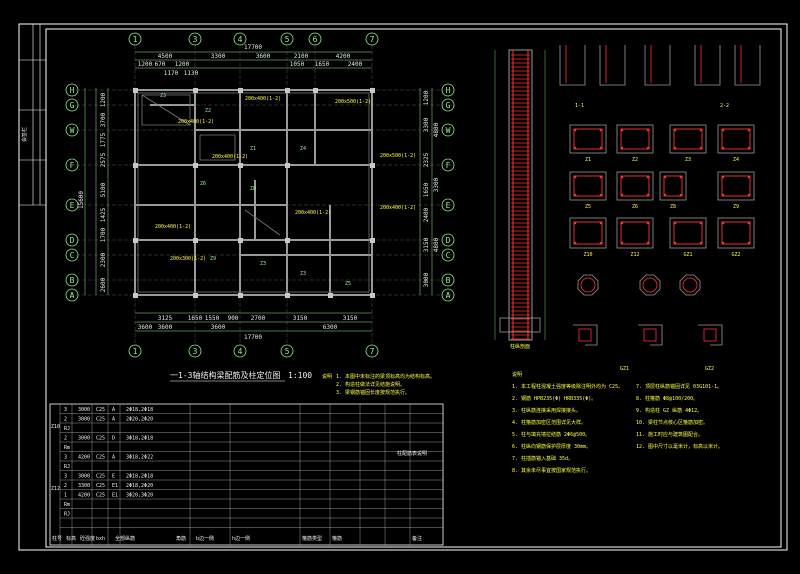 This screenshot has height=574, width=800. What do you see at coordinates (263, 99) in the screenshot?
I see `beam-label-0: 200x400(1-2)` at bounding box center [263, 99].